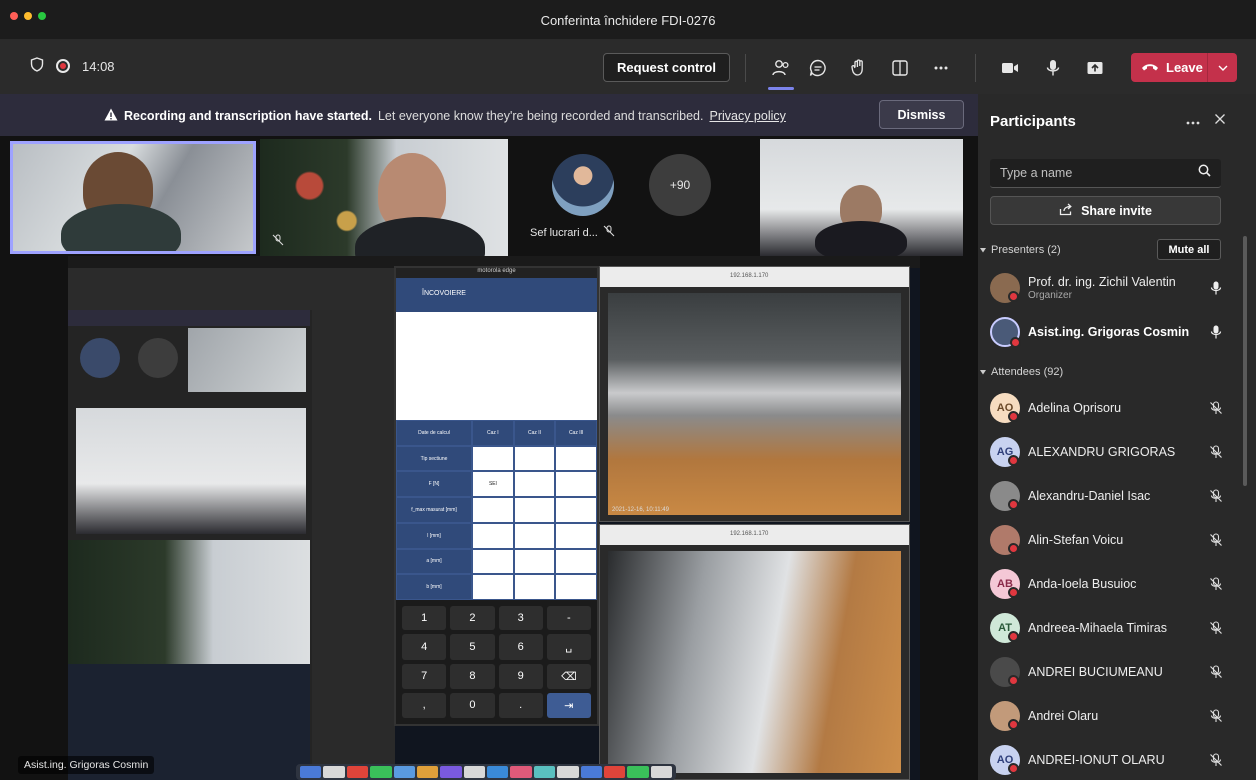 This screenshot has height=780, width=1256. What do you see at coordinates (1193, 120) in the screenshot?
I see `more-options-icon` at bounding box center [1193, 120].